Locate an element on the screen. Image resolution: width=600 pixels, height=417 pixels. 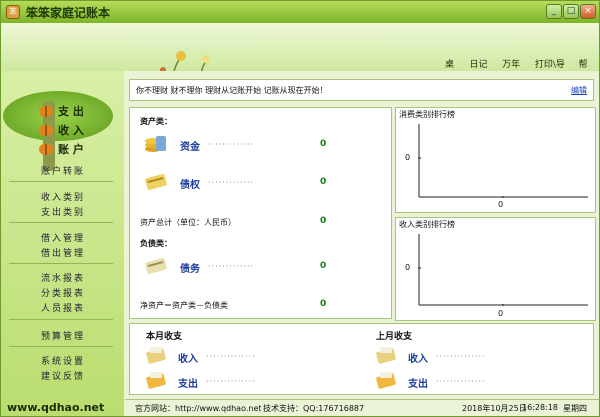
this-month-income-label: 收入 is located at coordinates (188, 357).